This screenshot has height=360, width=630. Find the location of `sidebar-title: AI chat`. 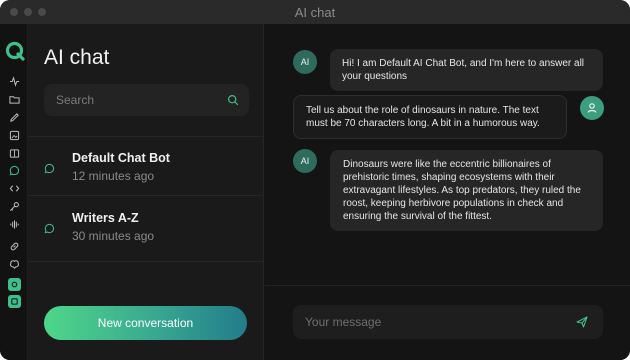

sidebar-title: AI chat is located at coordinates (77, 57).